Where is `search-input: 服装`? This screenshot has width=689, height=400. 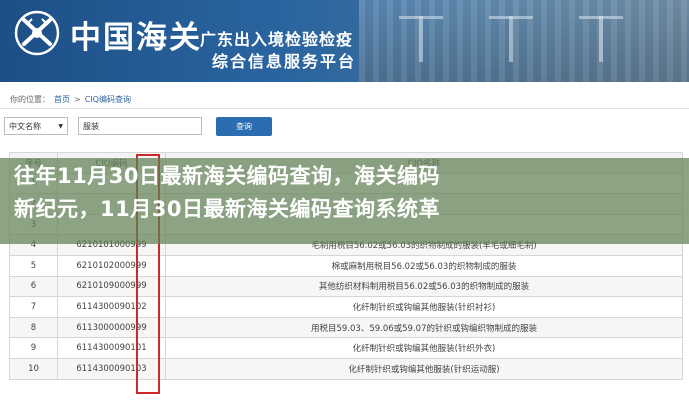
search-input: 服装 is located at coordinates (140, 126).